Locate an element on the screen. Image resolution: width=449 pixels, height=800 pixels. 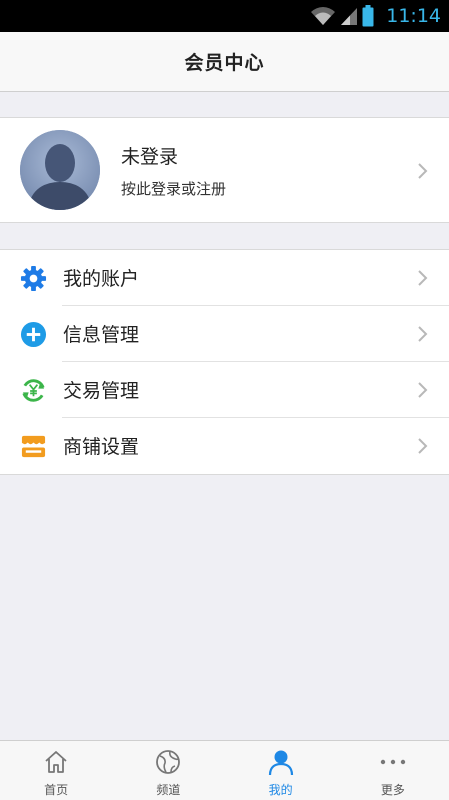
status-time: 11:14 is located at coordinates (413, 16).